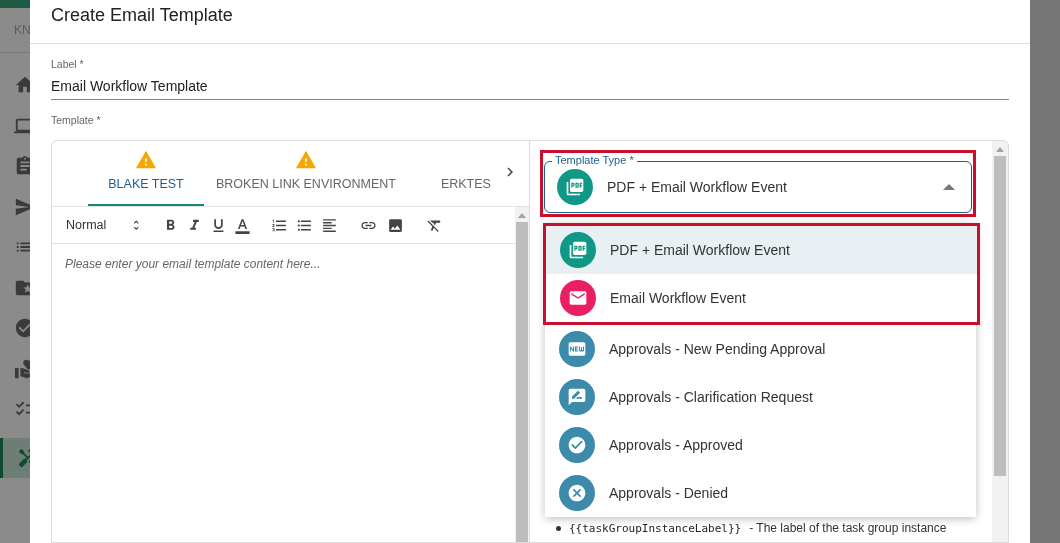 This screenshot has height=543, width=1060. What do you see at coordinates (15, 4) in the screenshot?
I see `app-header-bar` at bounding box center [15, 4].